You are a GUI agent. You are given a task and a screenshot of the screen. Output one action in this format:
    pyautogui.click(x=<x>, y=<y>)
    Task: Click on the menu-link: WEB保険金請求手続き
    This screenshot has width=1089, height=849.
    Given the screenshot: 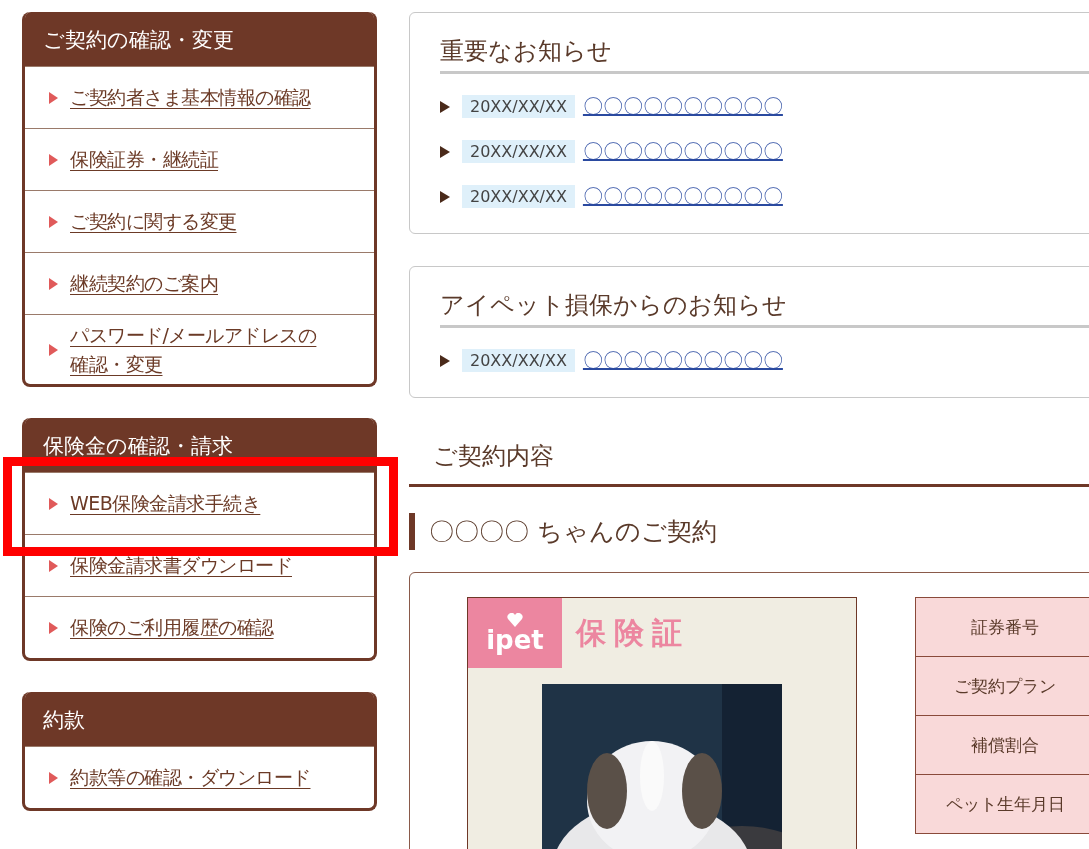 What is the action you would take?
    pyautogui.click(x=165, y=503)
    